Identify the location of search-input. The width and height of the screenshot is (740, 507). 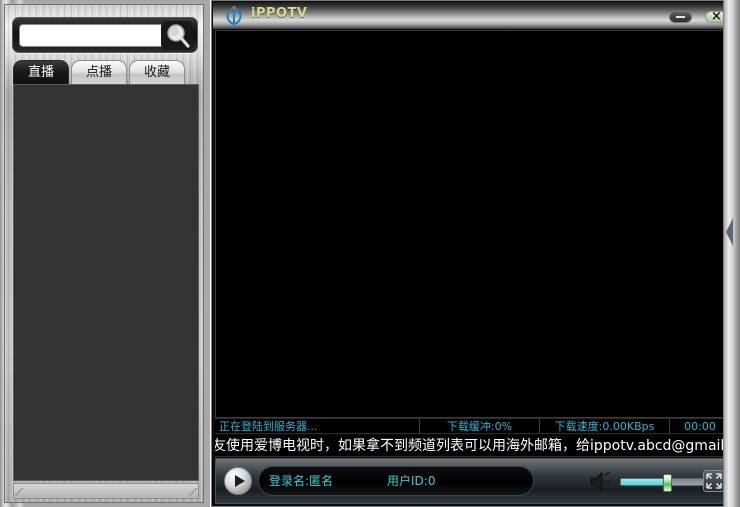
(92, 35).